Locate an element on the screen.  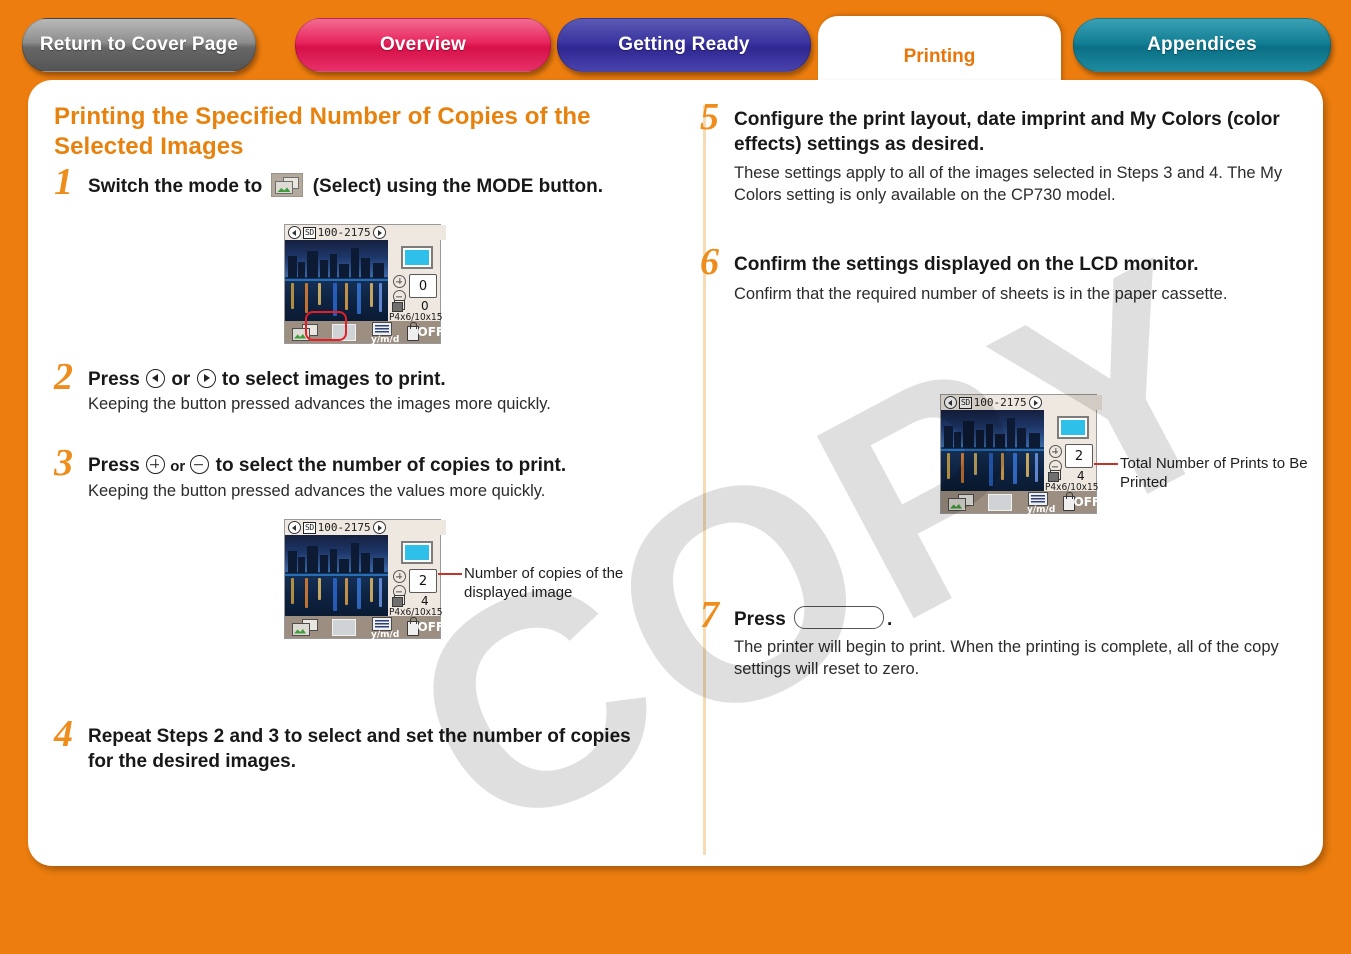
lcd-screen-step1: SD 100-2175 0 0 P4x6/10x15 y/m/d OFF is located at coordinates (365, 284).